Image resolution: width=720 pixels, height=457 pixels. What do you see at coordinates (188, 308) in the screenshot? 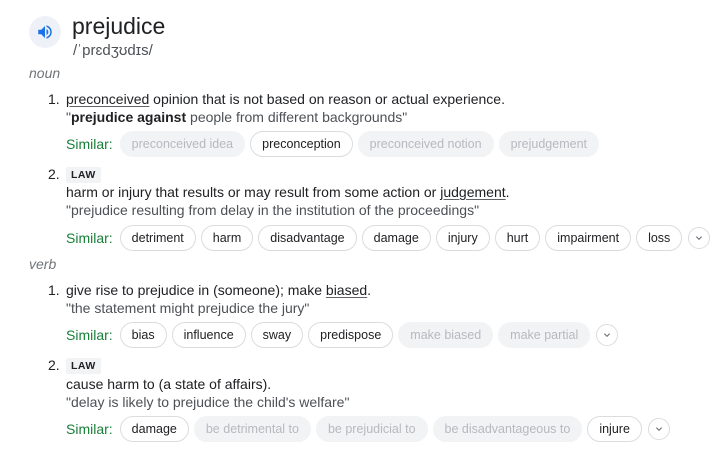
I see `example-sentence: "the statement might prejudice the jury"` at bounding box center [188, 308].